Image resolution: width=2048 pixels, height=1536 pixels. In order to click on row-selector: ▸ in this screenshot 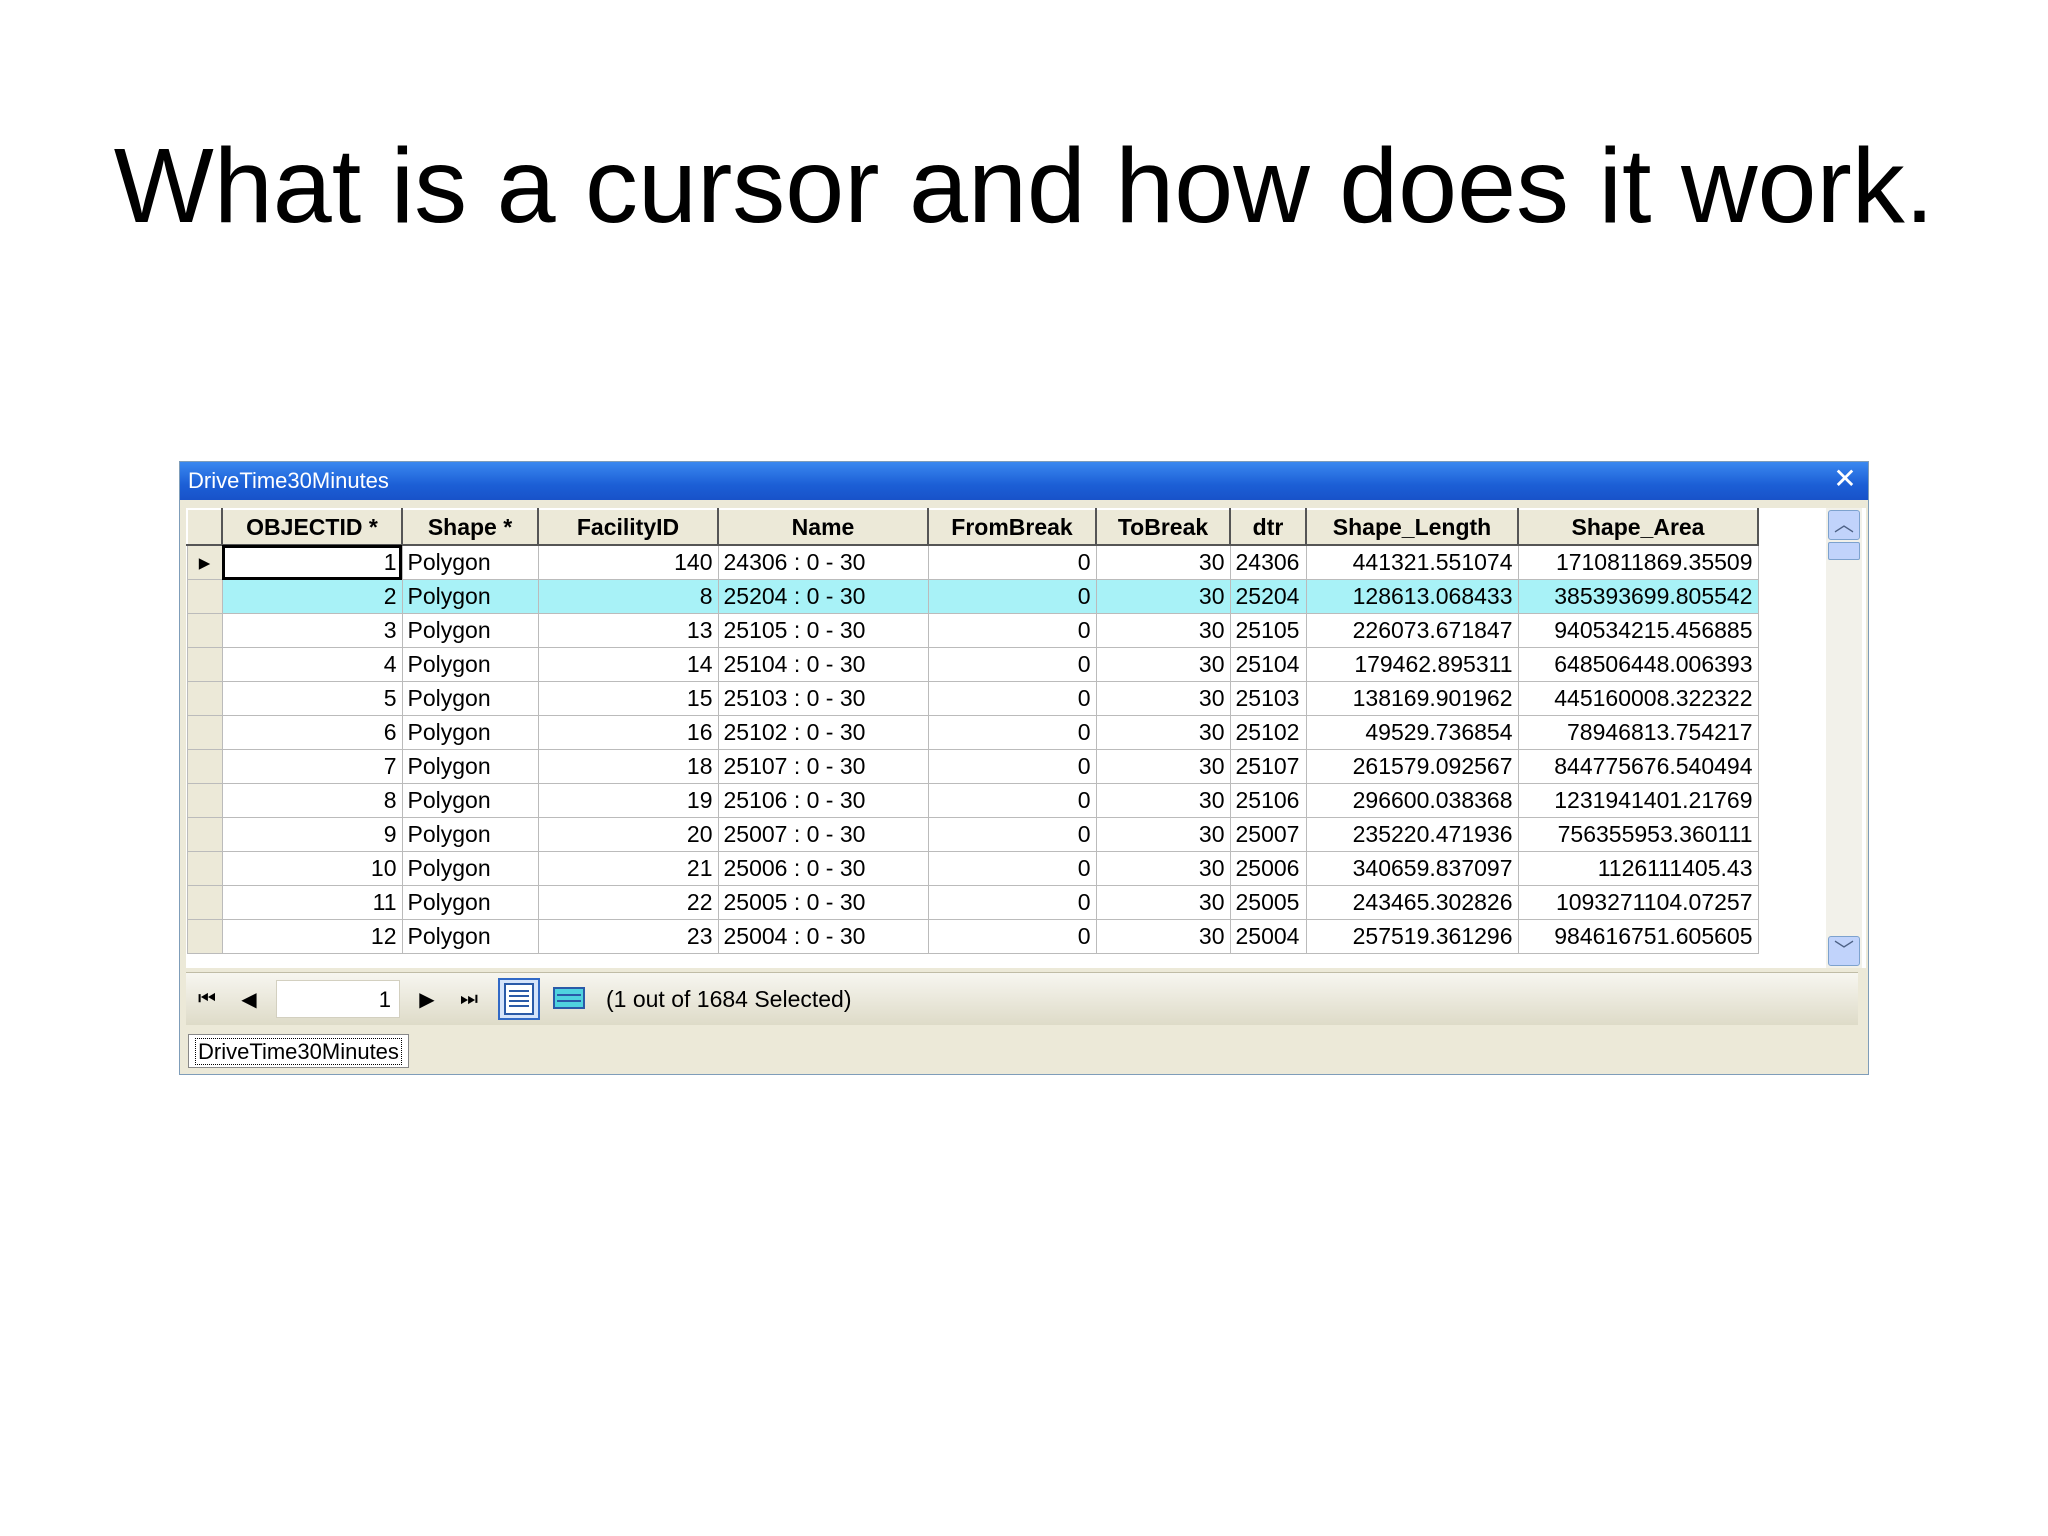, I will do `click(204, 562)`.